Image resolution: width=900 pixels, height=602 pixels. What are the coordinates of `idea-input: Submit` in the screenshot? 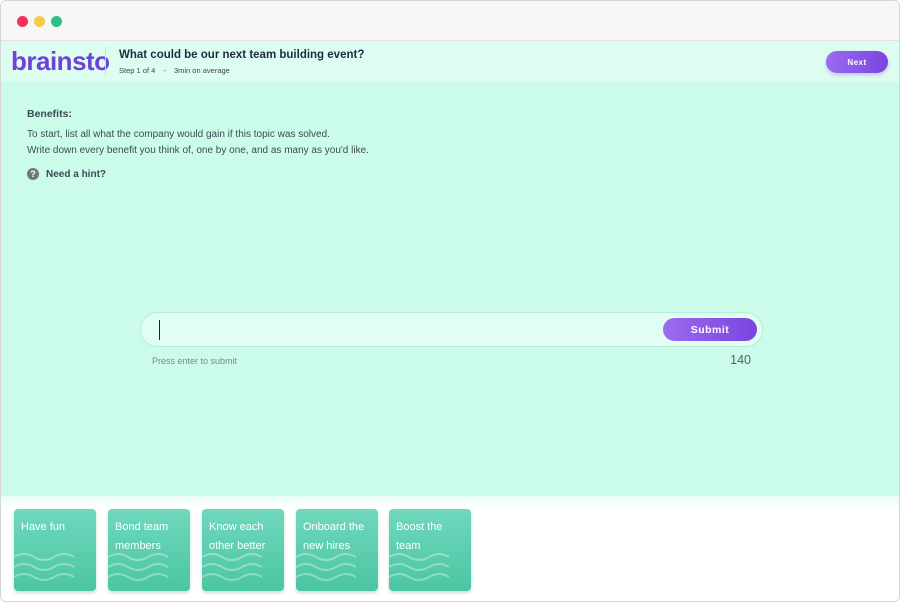 It's located at (451, 329).